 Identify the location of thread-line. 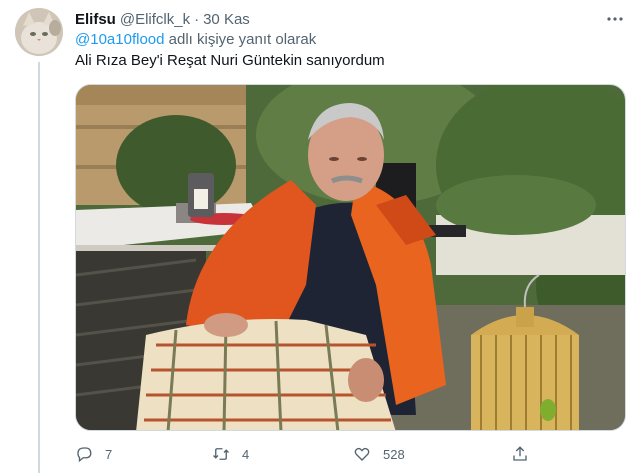
(39, 267).